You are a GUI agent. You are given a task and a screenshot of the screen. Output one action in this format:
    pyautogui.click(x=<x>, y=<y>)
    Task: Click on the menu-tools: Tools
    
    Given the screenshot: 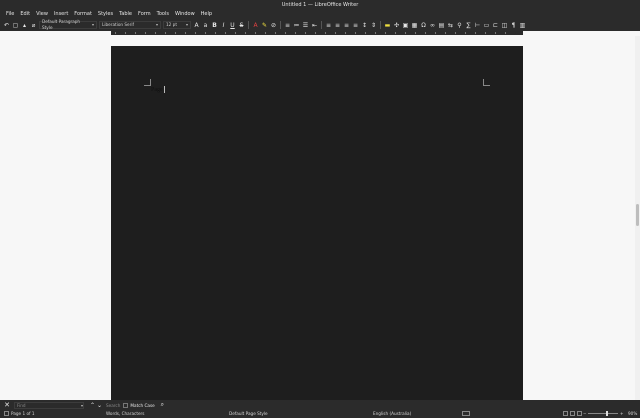 What is the action you would take?
    pyautogui.click(x=163, y=14)
    